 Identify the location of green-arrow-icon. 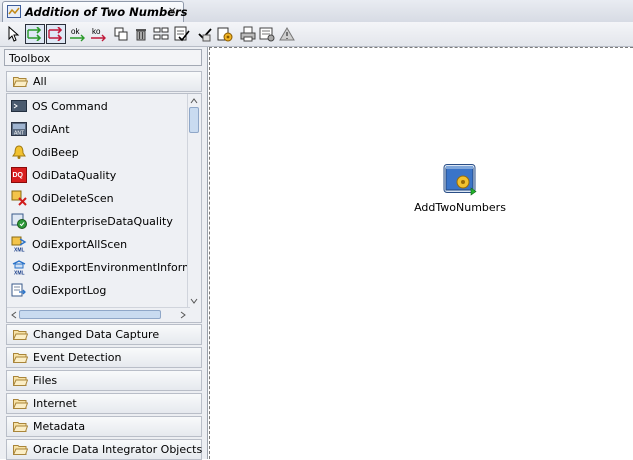
(34, 34).